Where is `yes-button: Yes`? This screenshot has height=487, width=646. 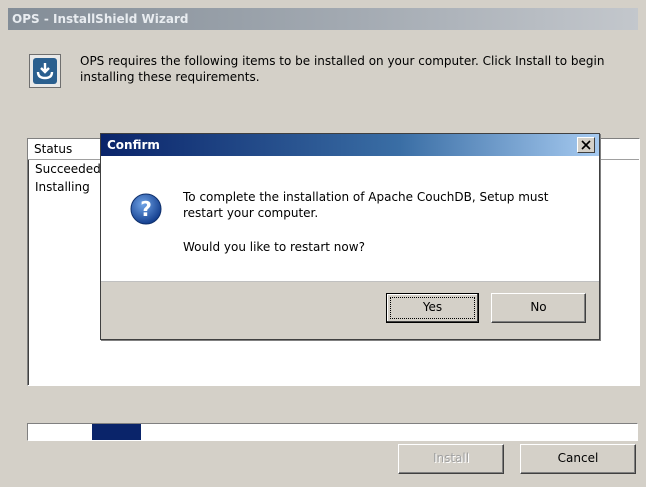 yes-button: Yes is located at coordinates (432, 308).